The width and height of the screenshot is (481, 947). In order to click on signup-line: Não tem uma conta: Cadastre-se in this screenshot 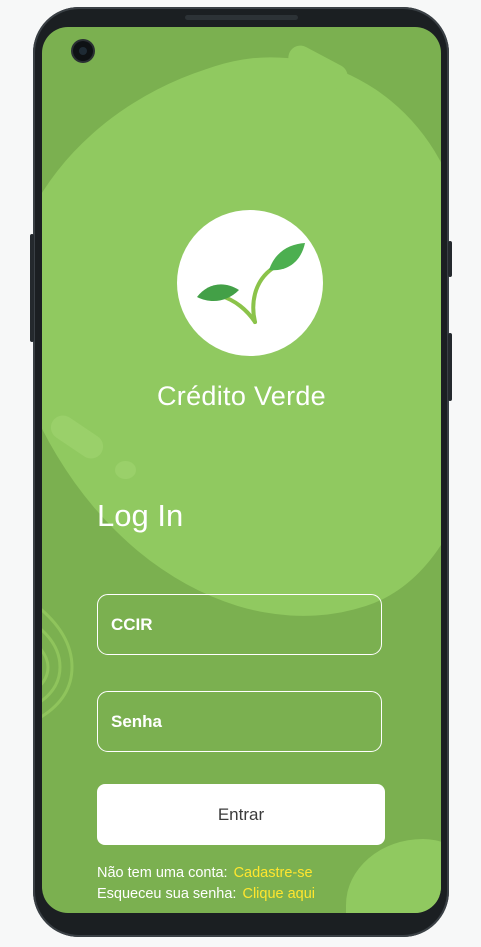, I will do `click(205, 873)`.